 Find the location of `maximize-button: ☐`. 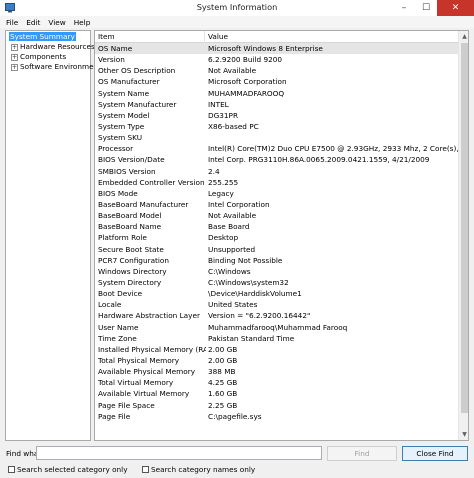

maximize-button: ☐ is located at coordinates (426, 8).